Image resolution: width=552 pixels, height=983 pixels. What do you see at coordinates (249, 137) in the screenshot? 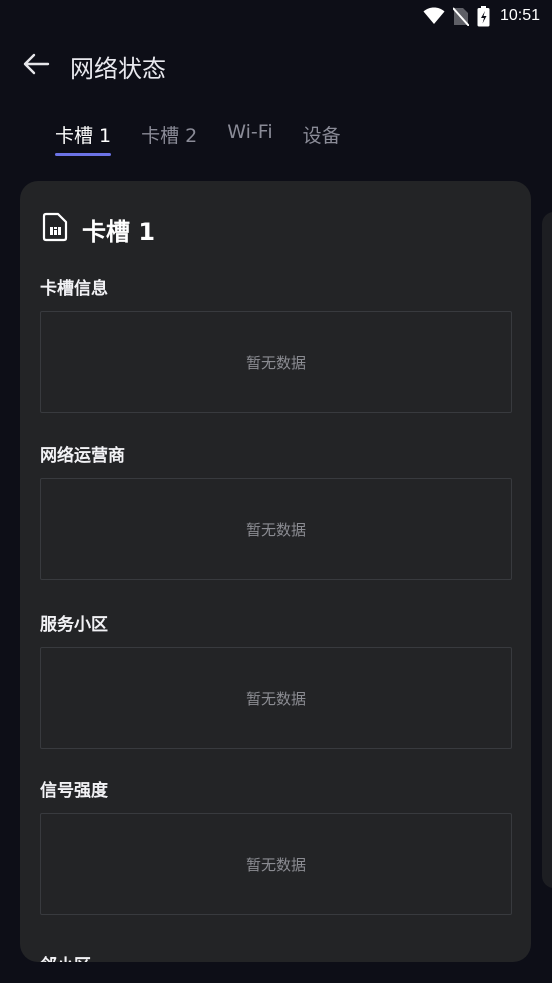
I see `tab-wifi: Wi-Fi` at bounding box center [249, 137].